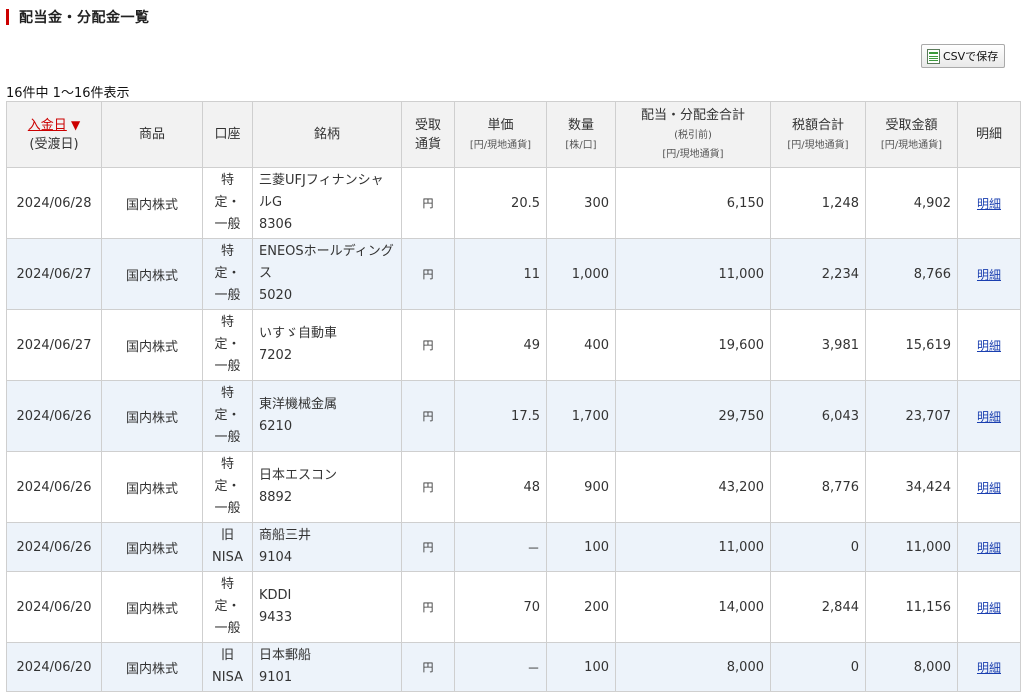 The width and height of the screenshot is (1024, 692). I want to click on cell-issue: 三菱UFJフィナンシャルG 8306, so click(327, 203).